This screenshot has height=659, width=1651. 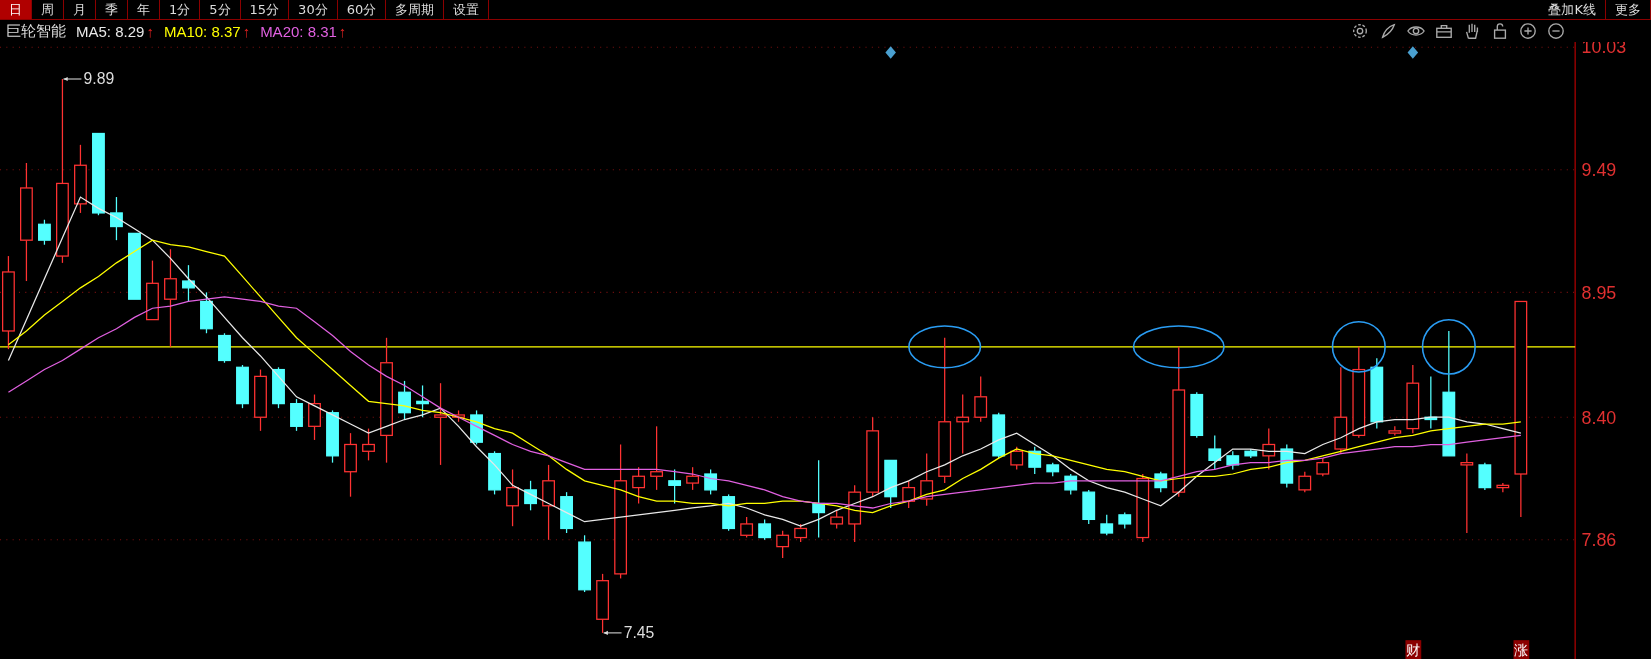 I want to click on period-tab: 日, so click(x=16, y=9).